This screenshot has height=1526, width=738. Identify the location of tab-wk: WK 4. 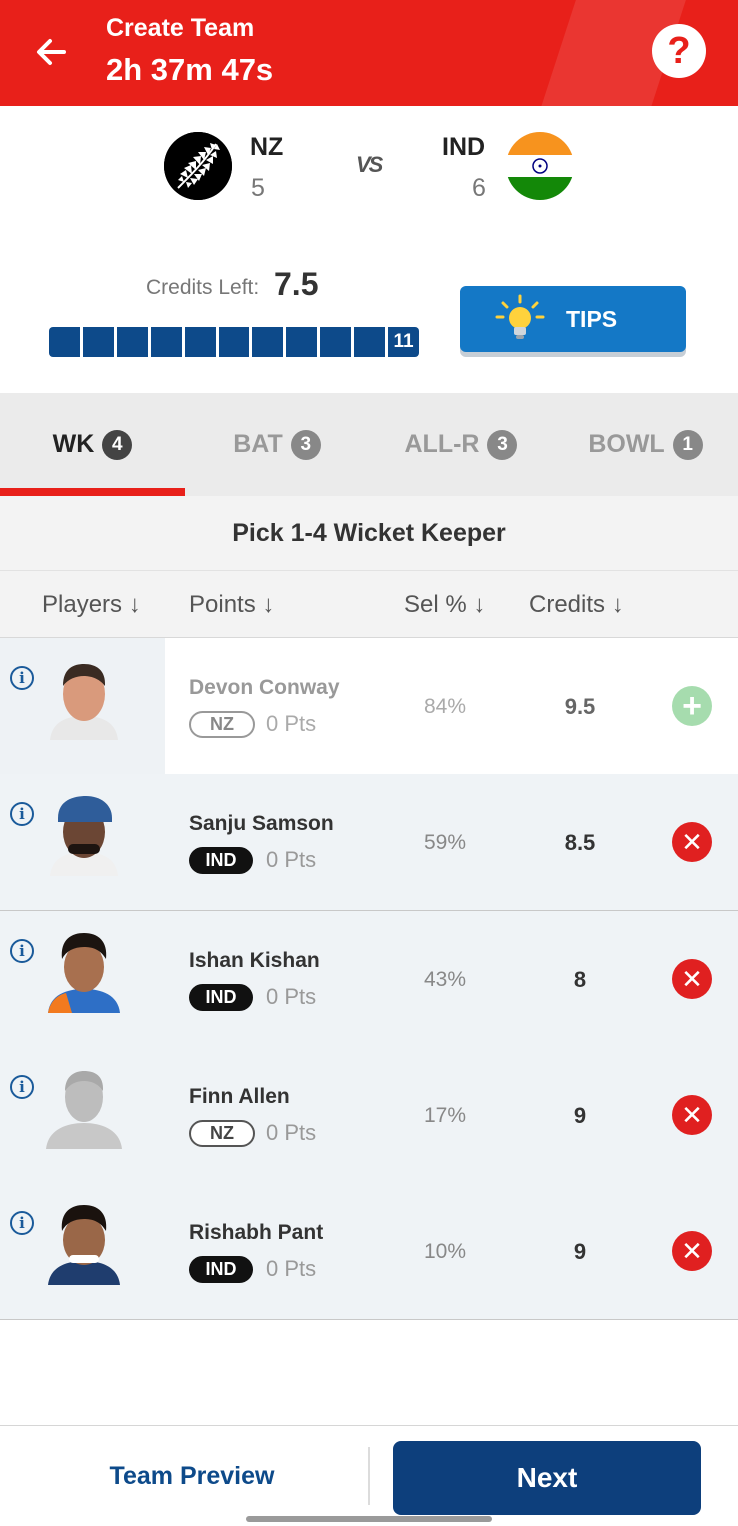
(92, 444).